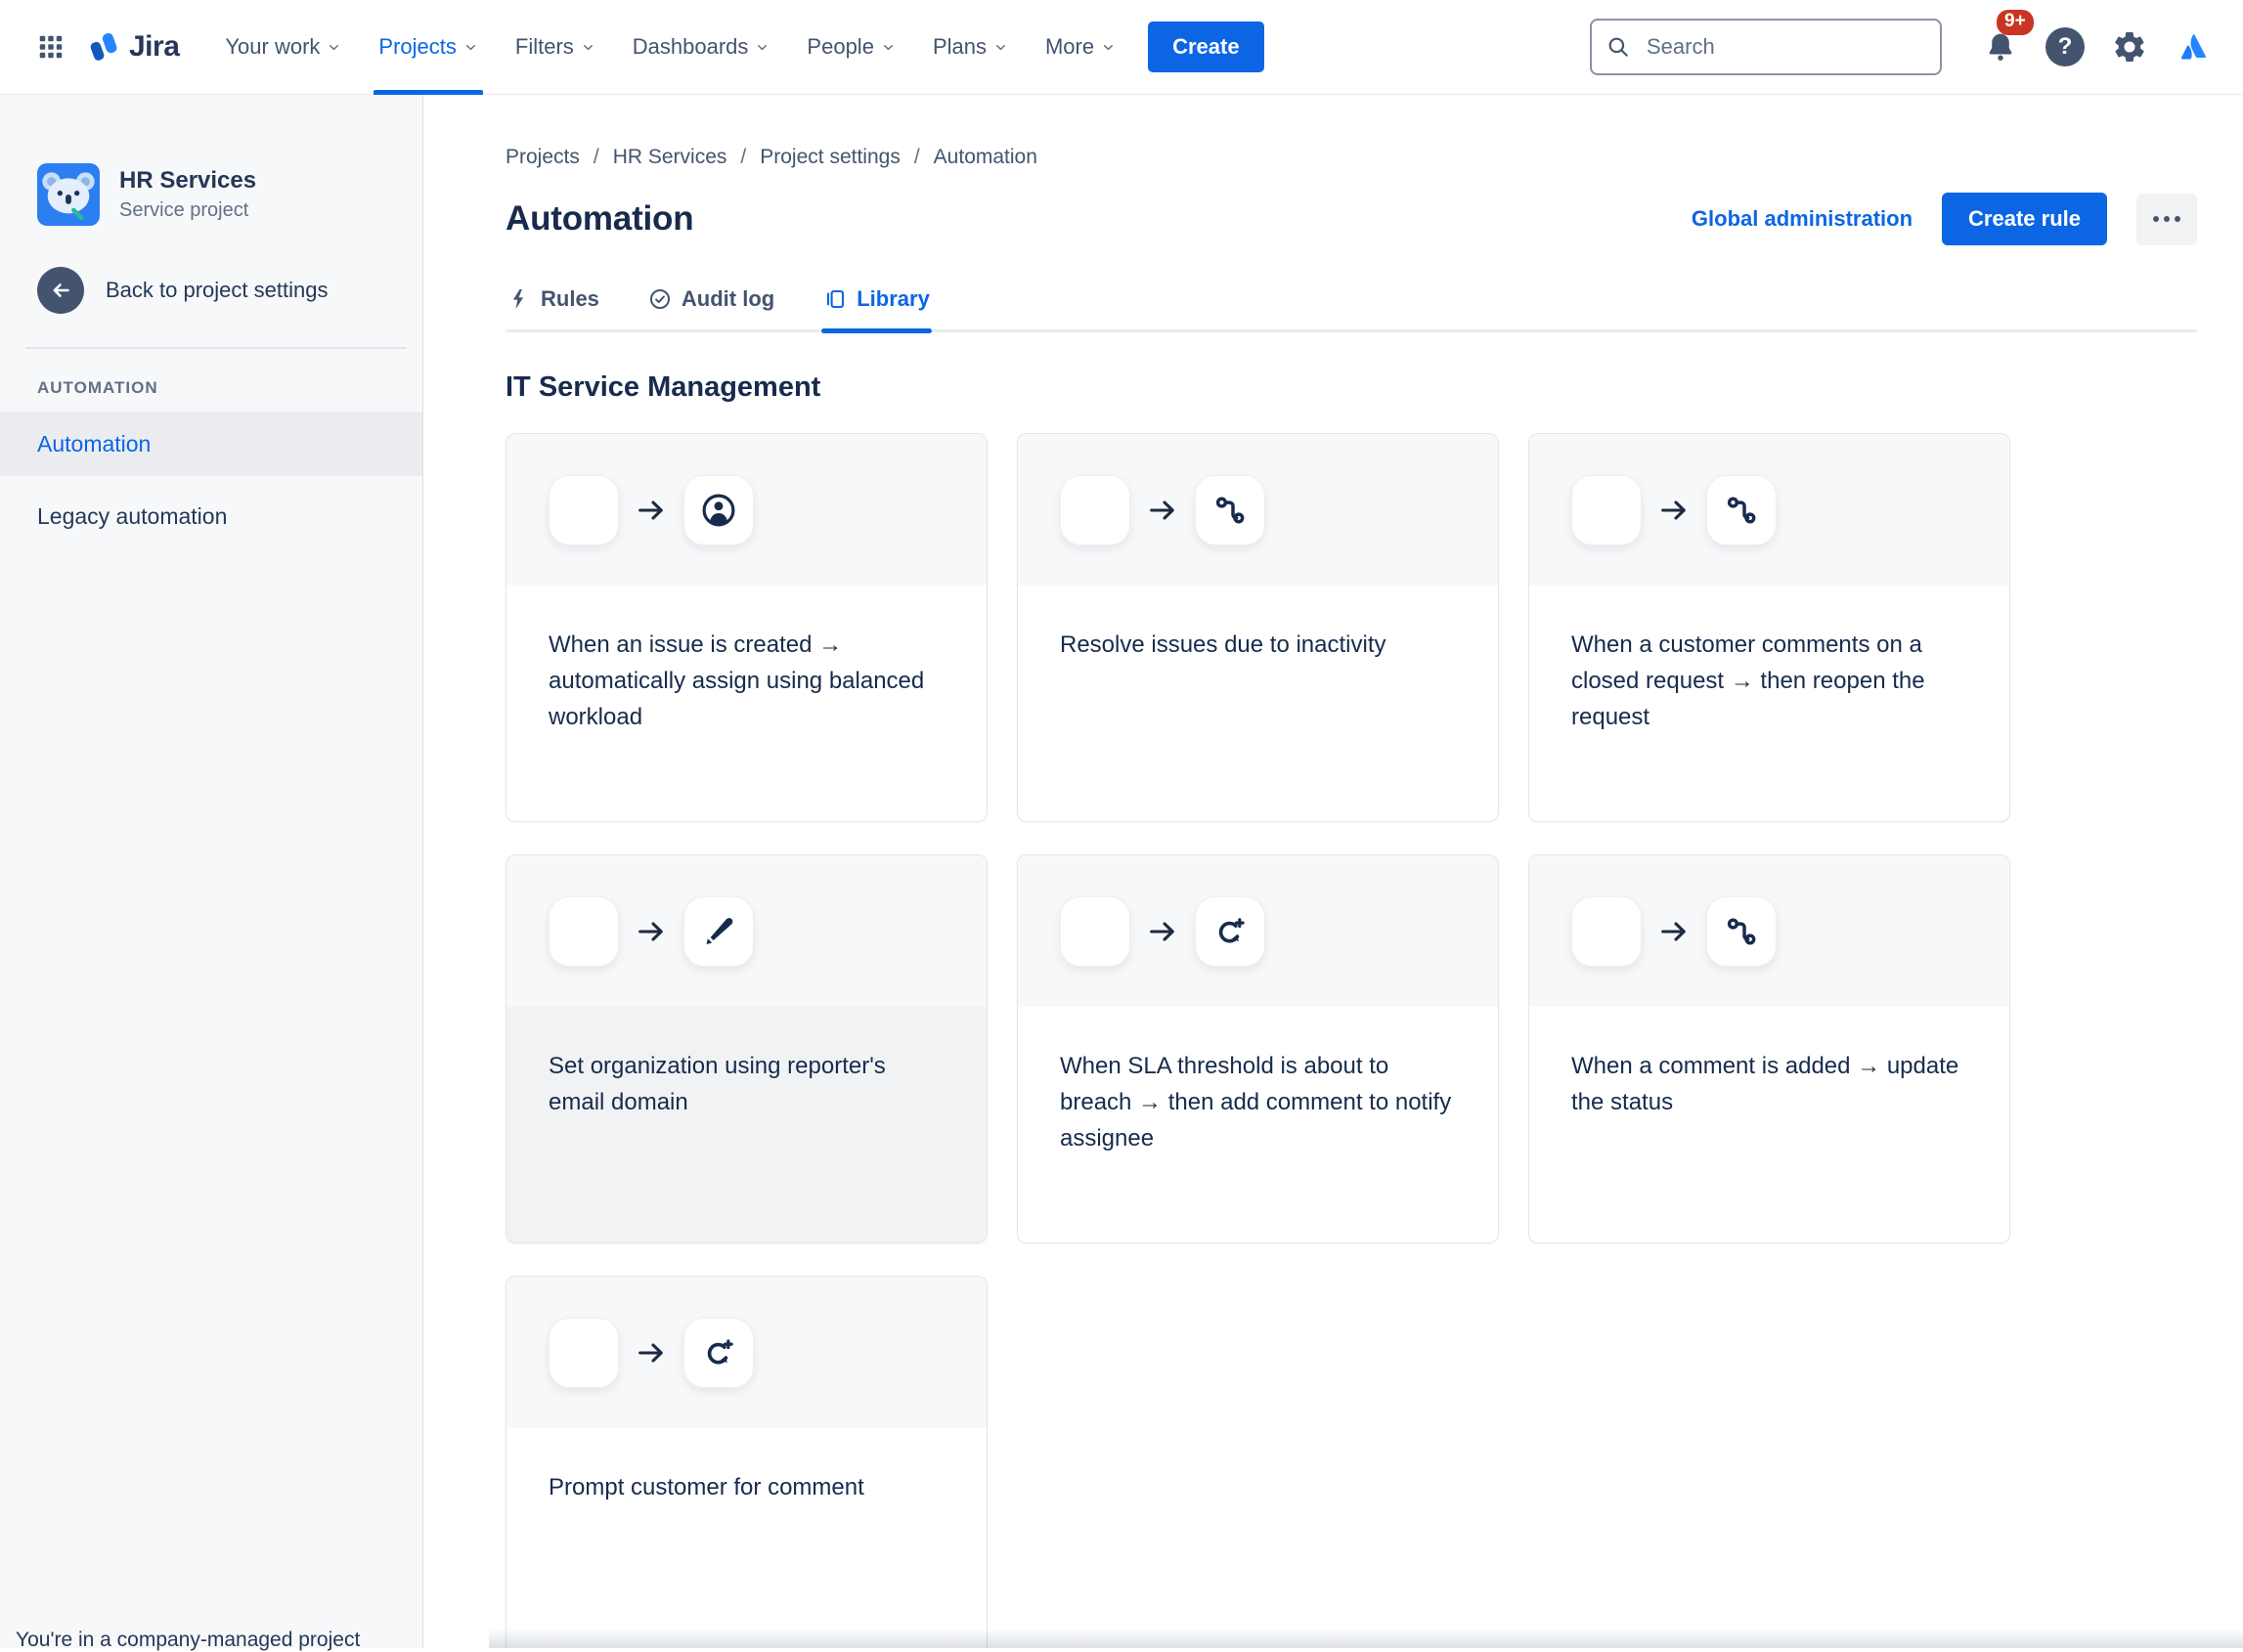  Describe the element at coordinates (211, 290) in the screenshot. I see `back-to-project-settings: Back to project settings` at that location.